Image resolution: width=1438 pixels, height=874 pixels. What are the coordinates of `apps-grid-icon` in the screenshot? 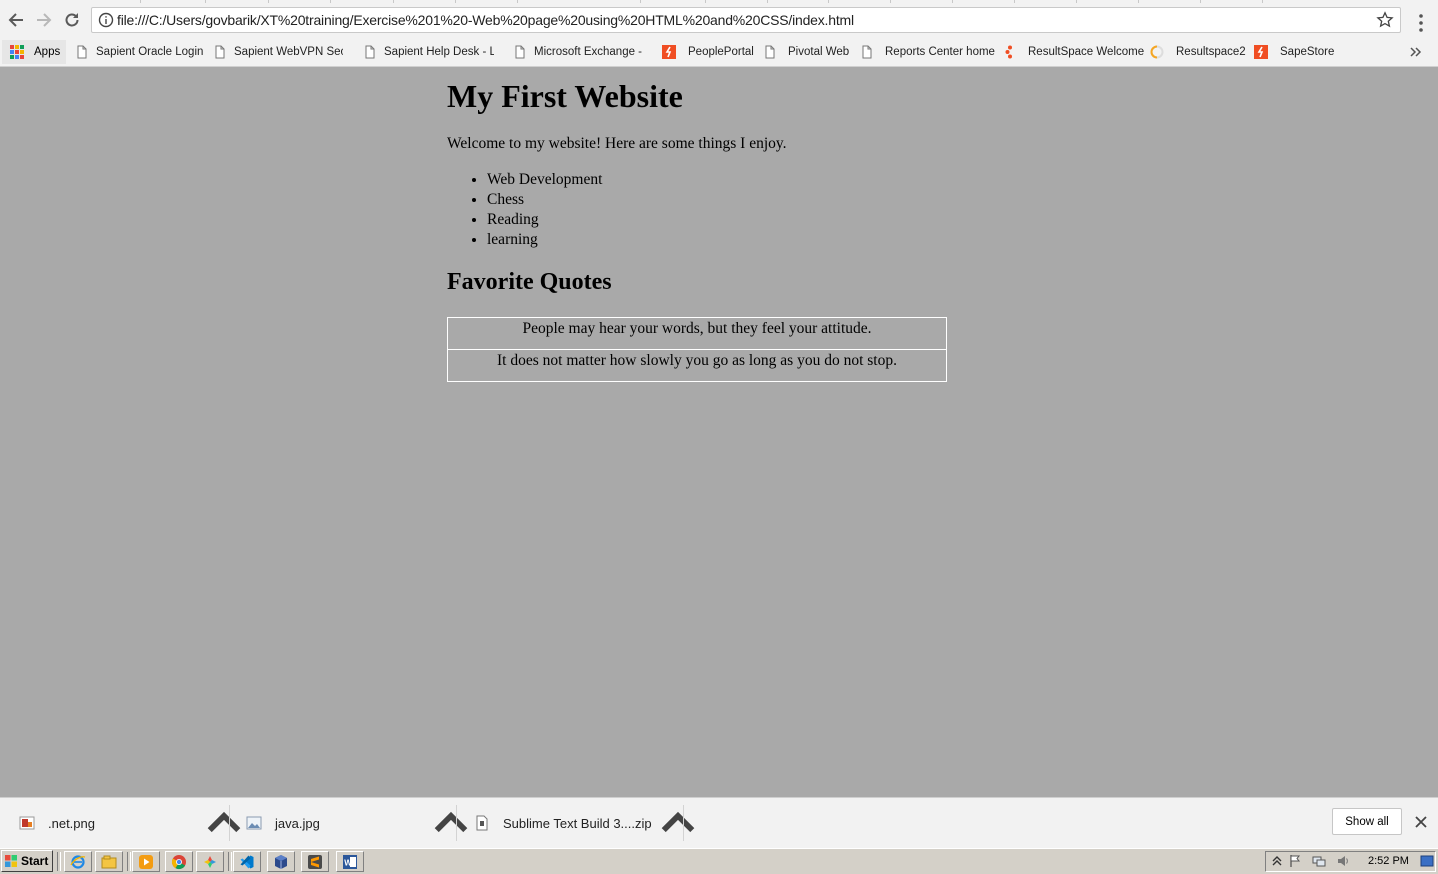 It's located at (17, 52).